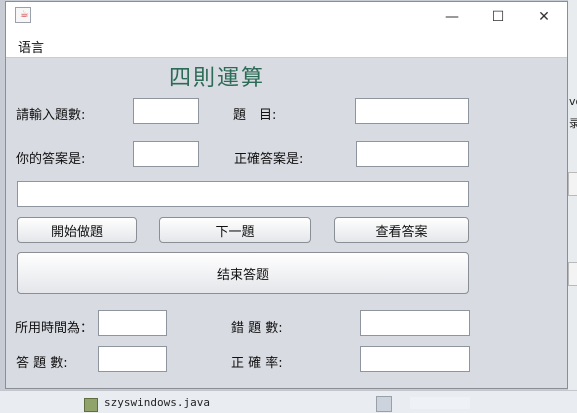 The width and height of the screenshot is (577, 413). Describe the element at coordinates (132, 359) in the screenshot. I see `answered-count-field` at that location.